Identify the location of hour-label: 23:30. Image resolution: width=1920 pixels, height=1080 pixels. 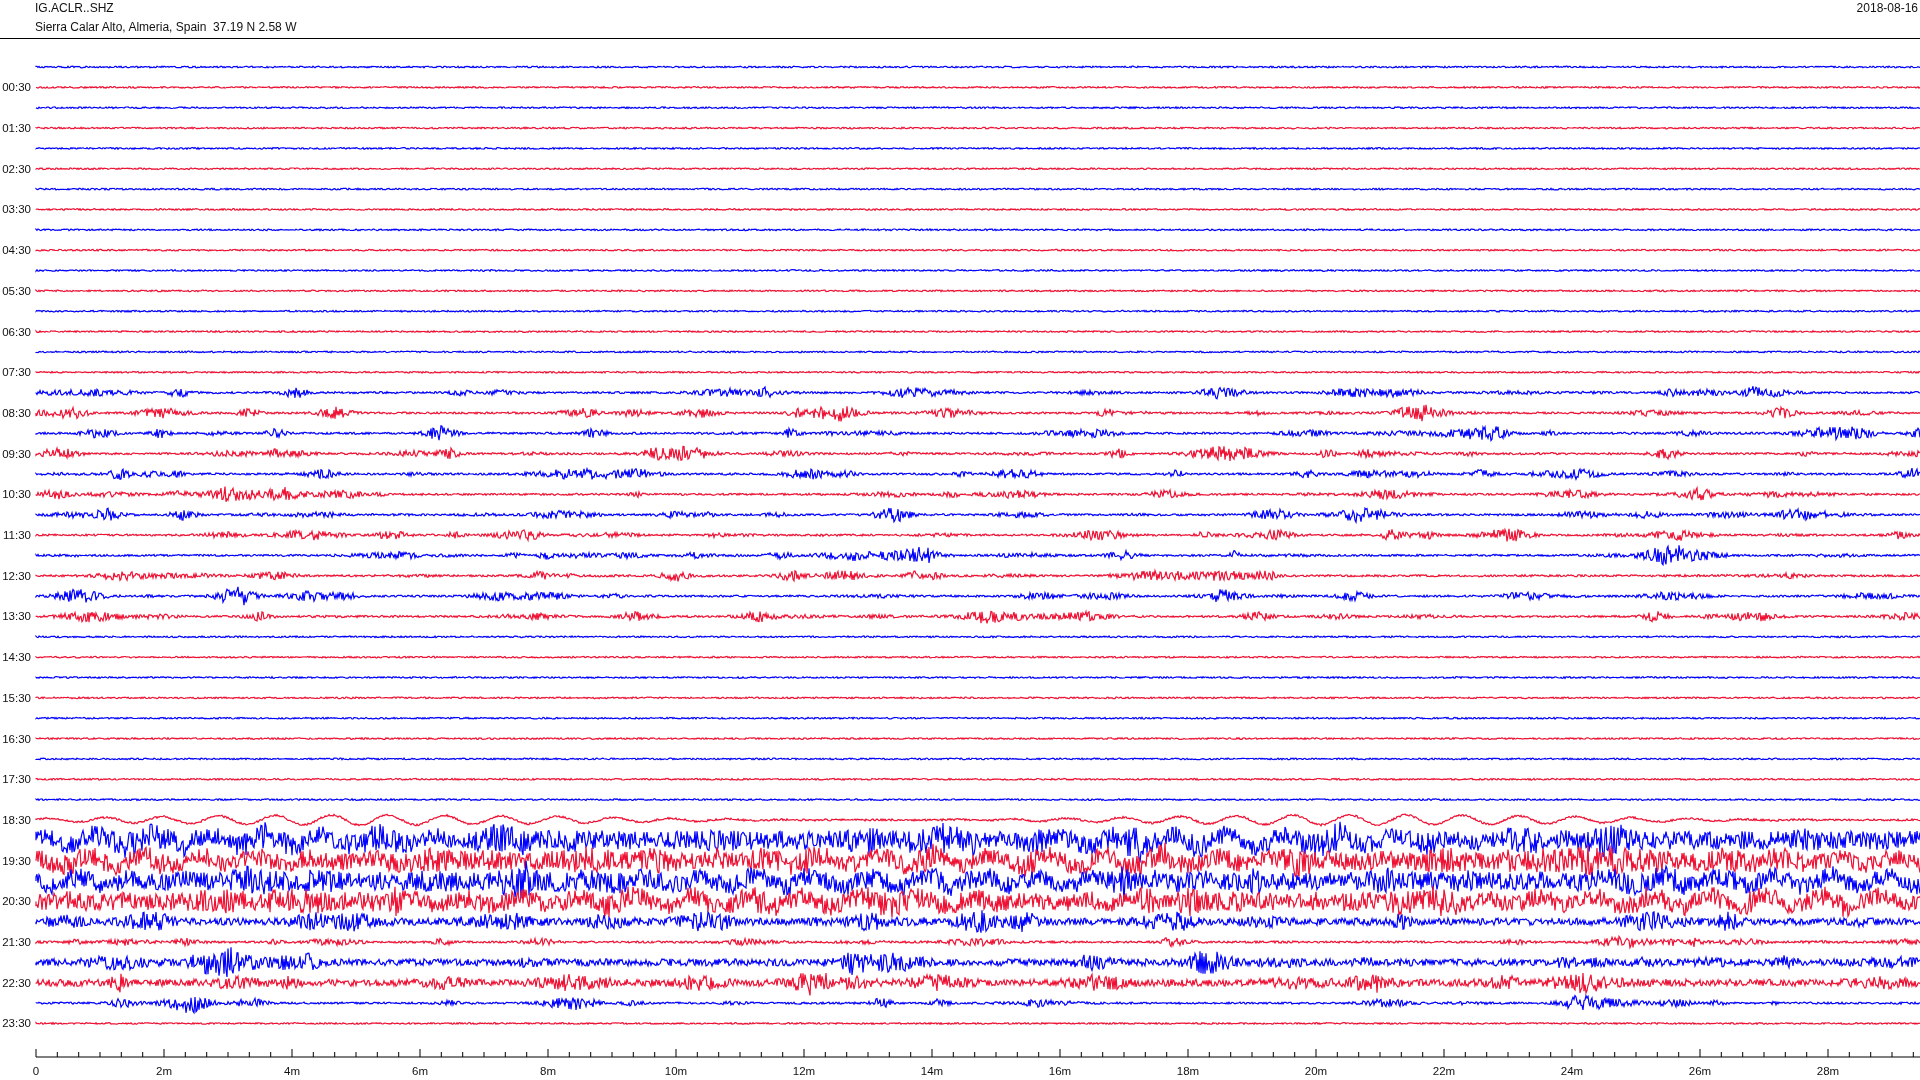
(16, 1023).